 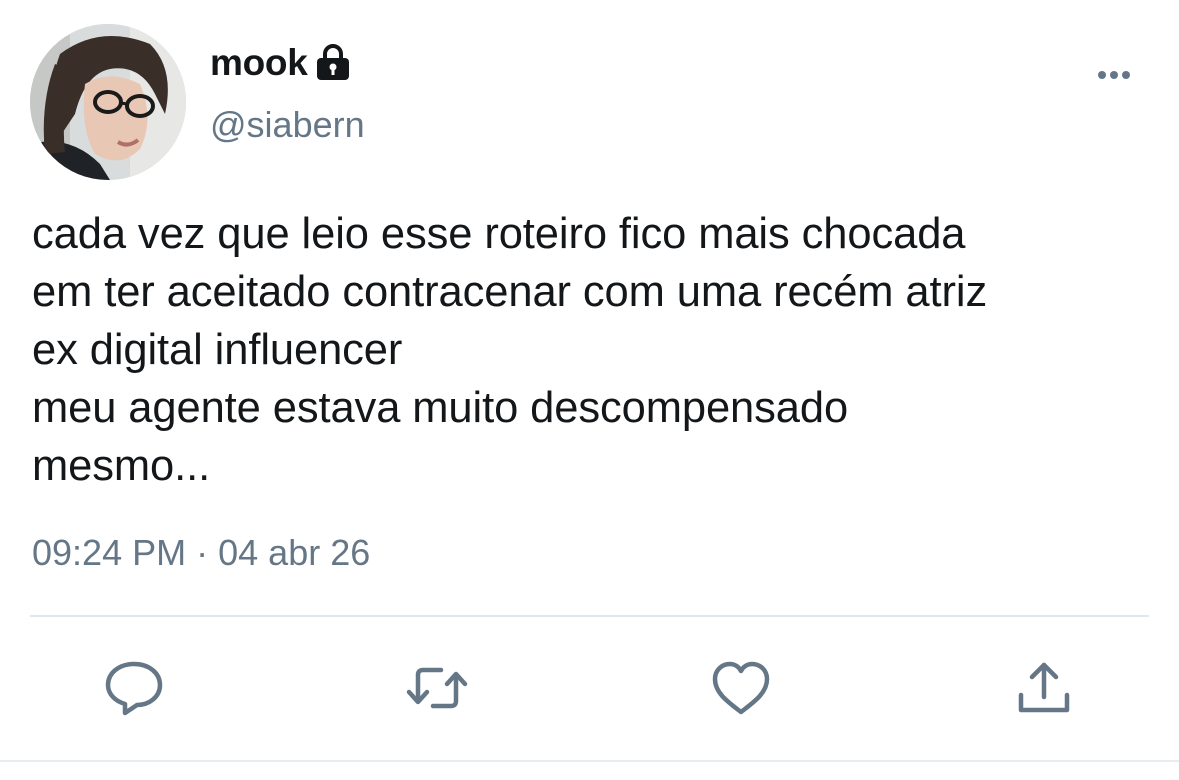 I want to click on tweet-timestamp: 09:24 PM · 04 abr 26, so click(x=201, y=553).